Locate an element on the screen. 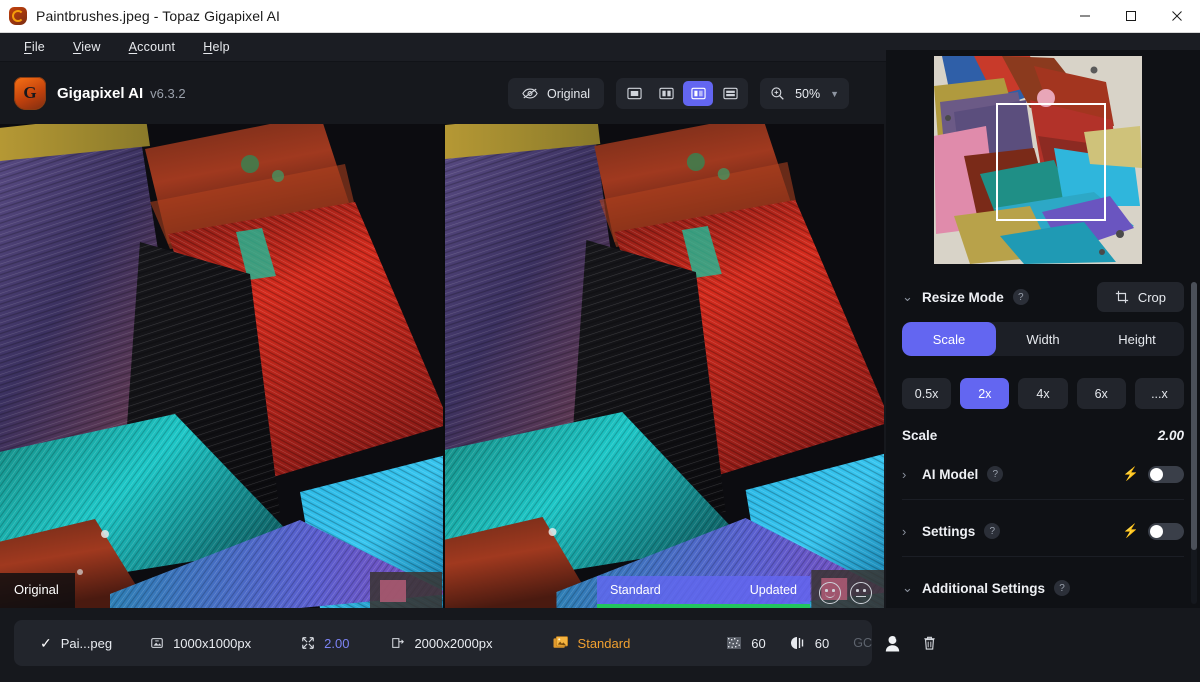 This screenshot has height=682, width=1200. scale-preset-0.5x: 0.5x is located at coordinates (927, 393).